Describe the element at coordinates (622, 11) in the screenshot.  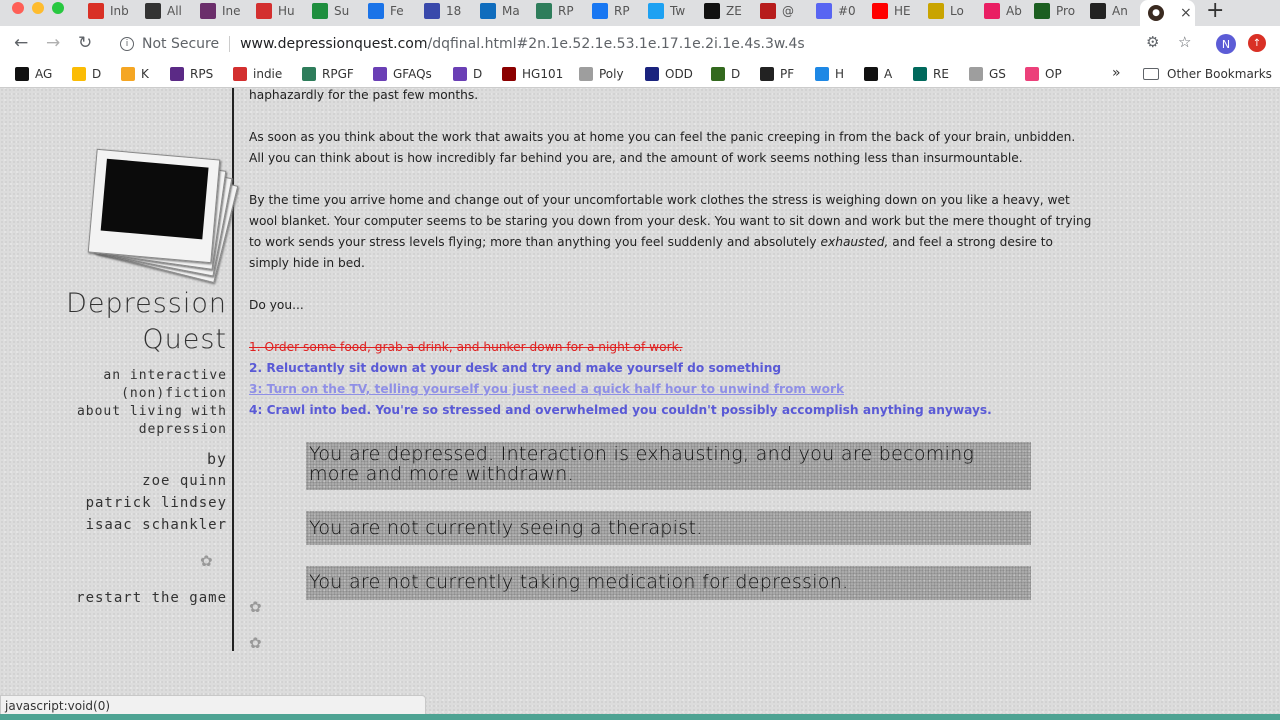
I see `tab-label: RP` at that location.